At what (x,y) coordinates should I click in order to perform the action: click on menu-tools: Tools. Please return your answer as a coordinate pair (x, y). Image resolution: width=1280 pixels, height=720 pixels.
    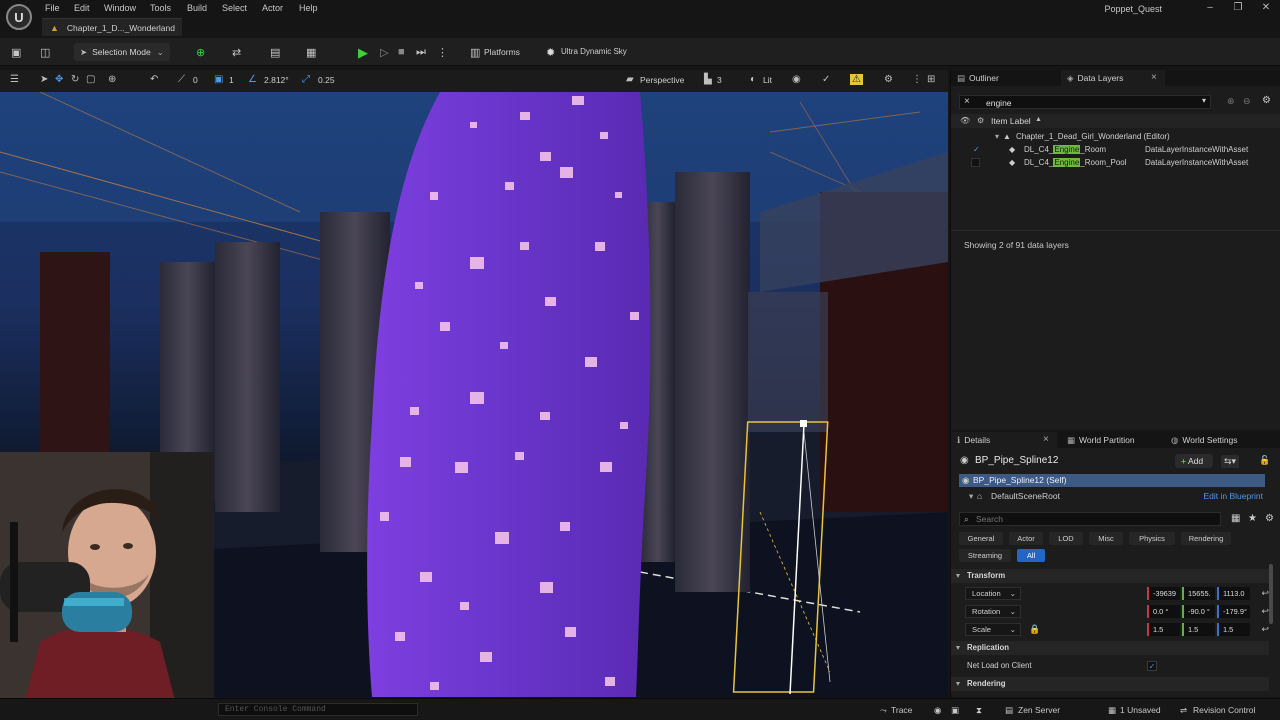
    Looking at the image, I should click on (160, 8).